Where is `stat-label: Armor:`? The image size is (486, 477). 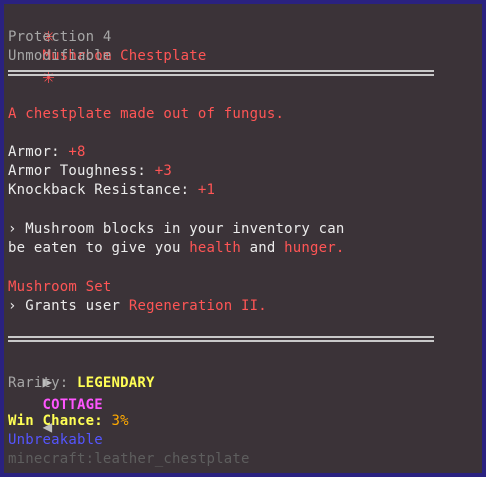
stat-label: Armor: is located at coordinates (38, 152).